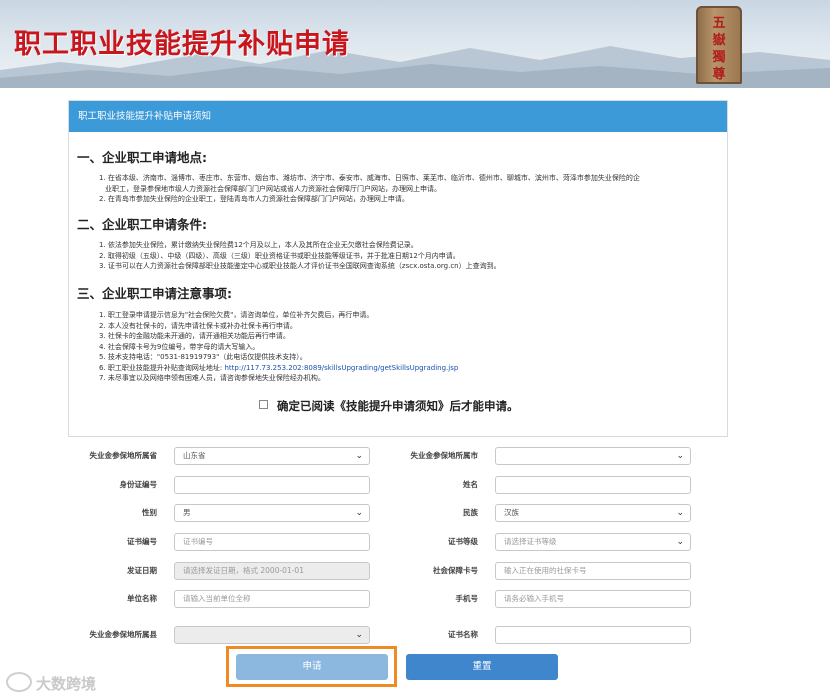 The image size is (830, 699). I want to click on province-select: 山东省 ⌄, so click(272, 456).